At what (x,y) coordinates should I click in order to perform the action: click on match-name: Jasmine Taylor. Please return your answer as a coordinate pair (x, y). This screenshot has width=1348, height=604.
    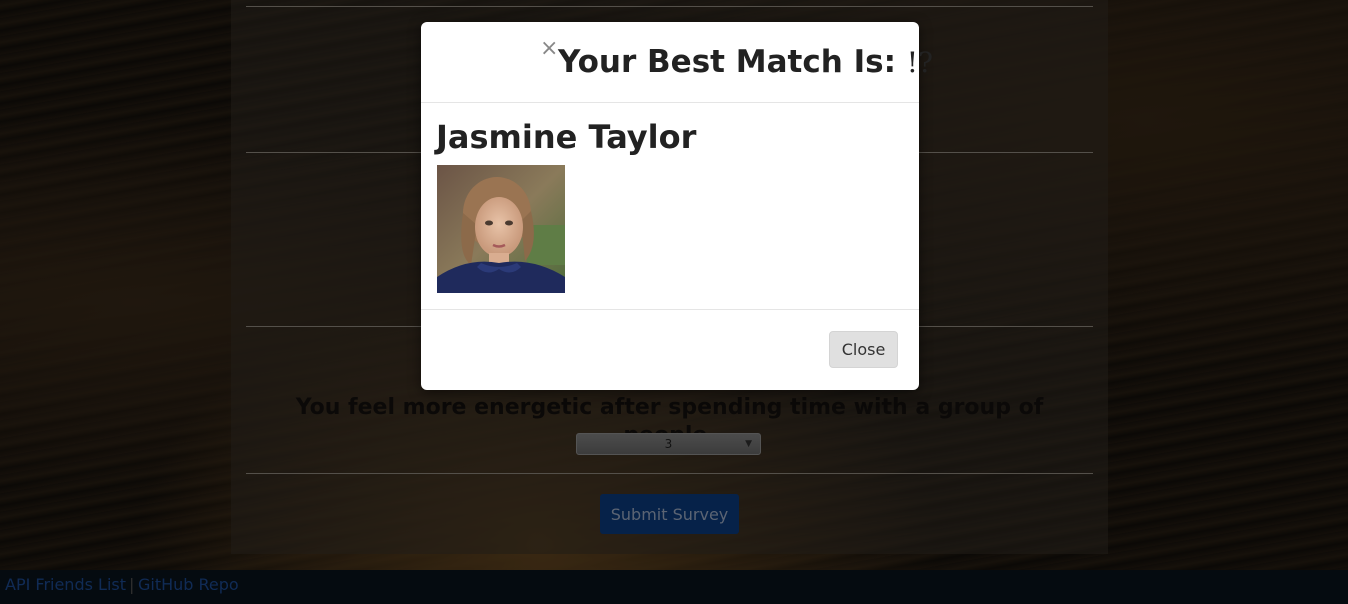
    Looking at the image, I should click on (566, 137).